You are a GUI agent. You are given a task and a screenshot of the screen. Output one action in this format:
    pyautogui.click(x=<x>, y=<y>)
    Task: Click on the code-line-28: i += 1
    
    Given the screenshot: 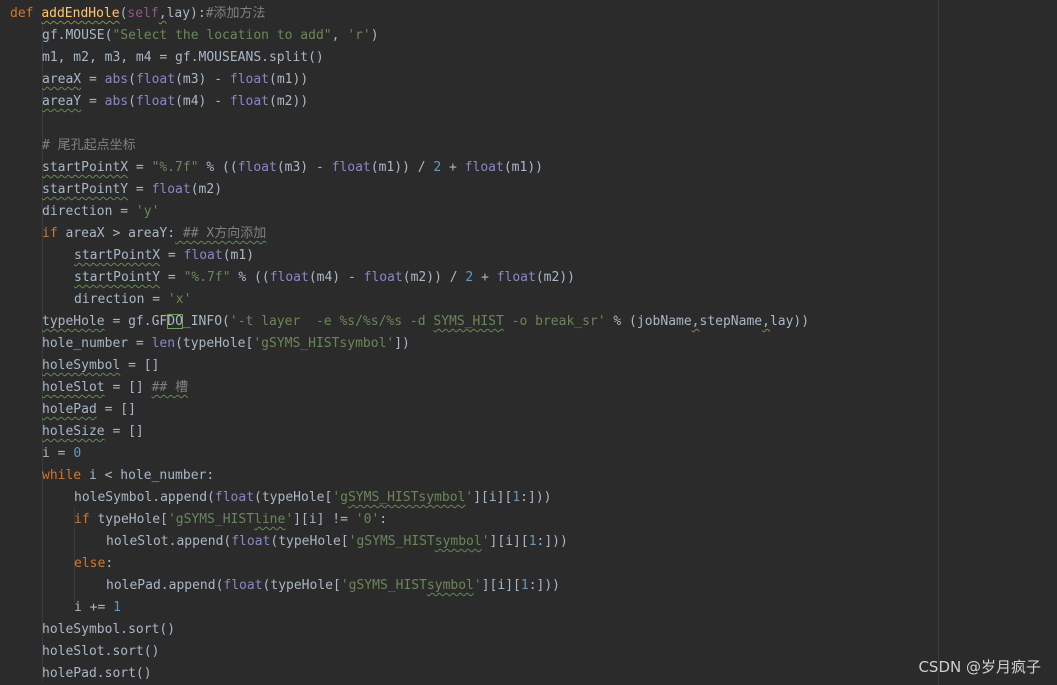 What is the action you would take?
    pyautogui.click(x=97, y=607)
    